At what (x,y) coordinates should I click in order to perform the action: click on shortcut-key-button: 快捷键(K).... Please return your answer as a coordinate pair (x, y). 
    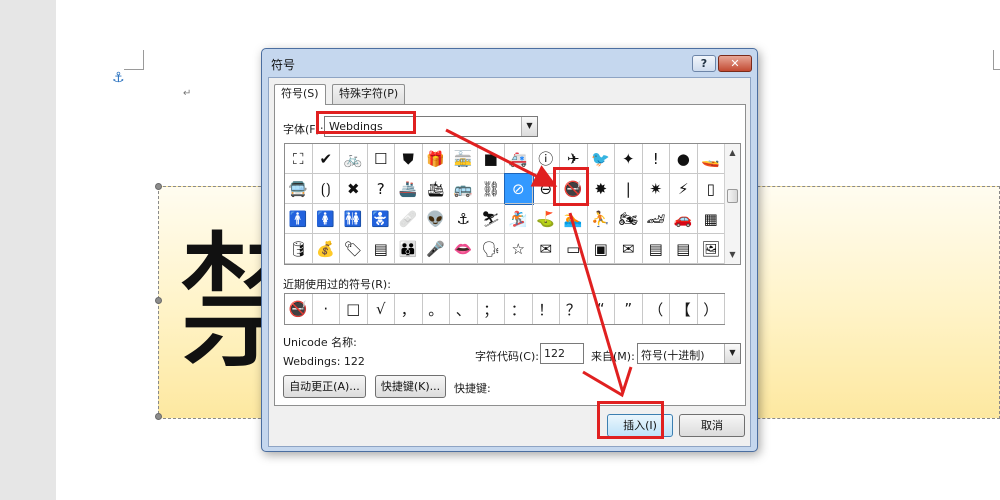
    Looking at the image, I should click on (410, 386).